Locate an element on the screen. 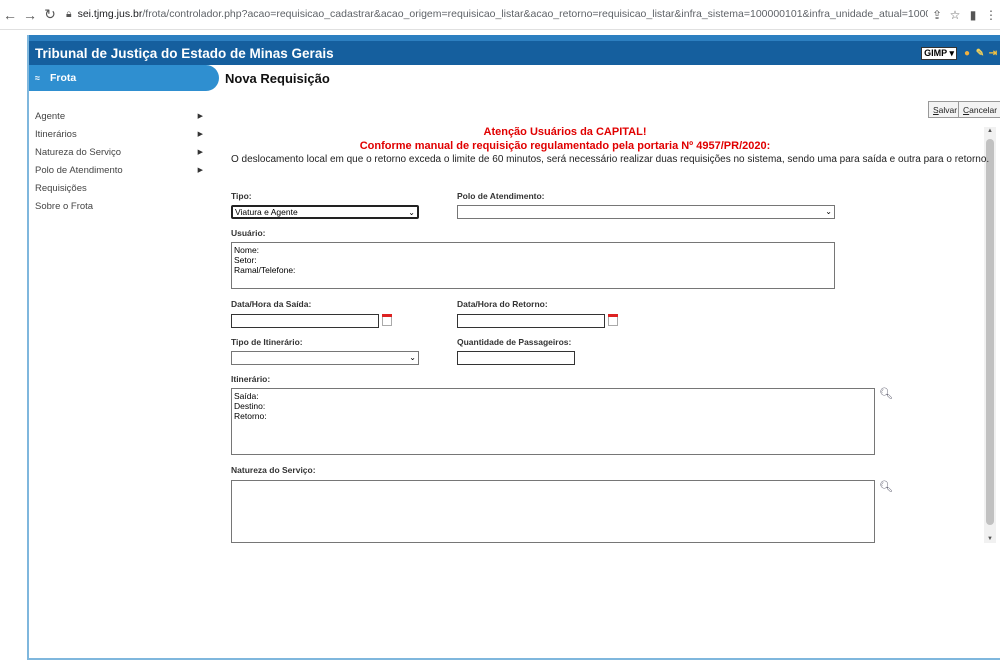  tipo-itinerario-label: Tipo de Itinerário: is located at coordinates (267, 342).